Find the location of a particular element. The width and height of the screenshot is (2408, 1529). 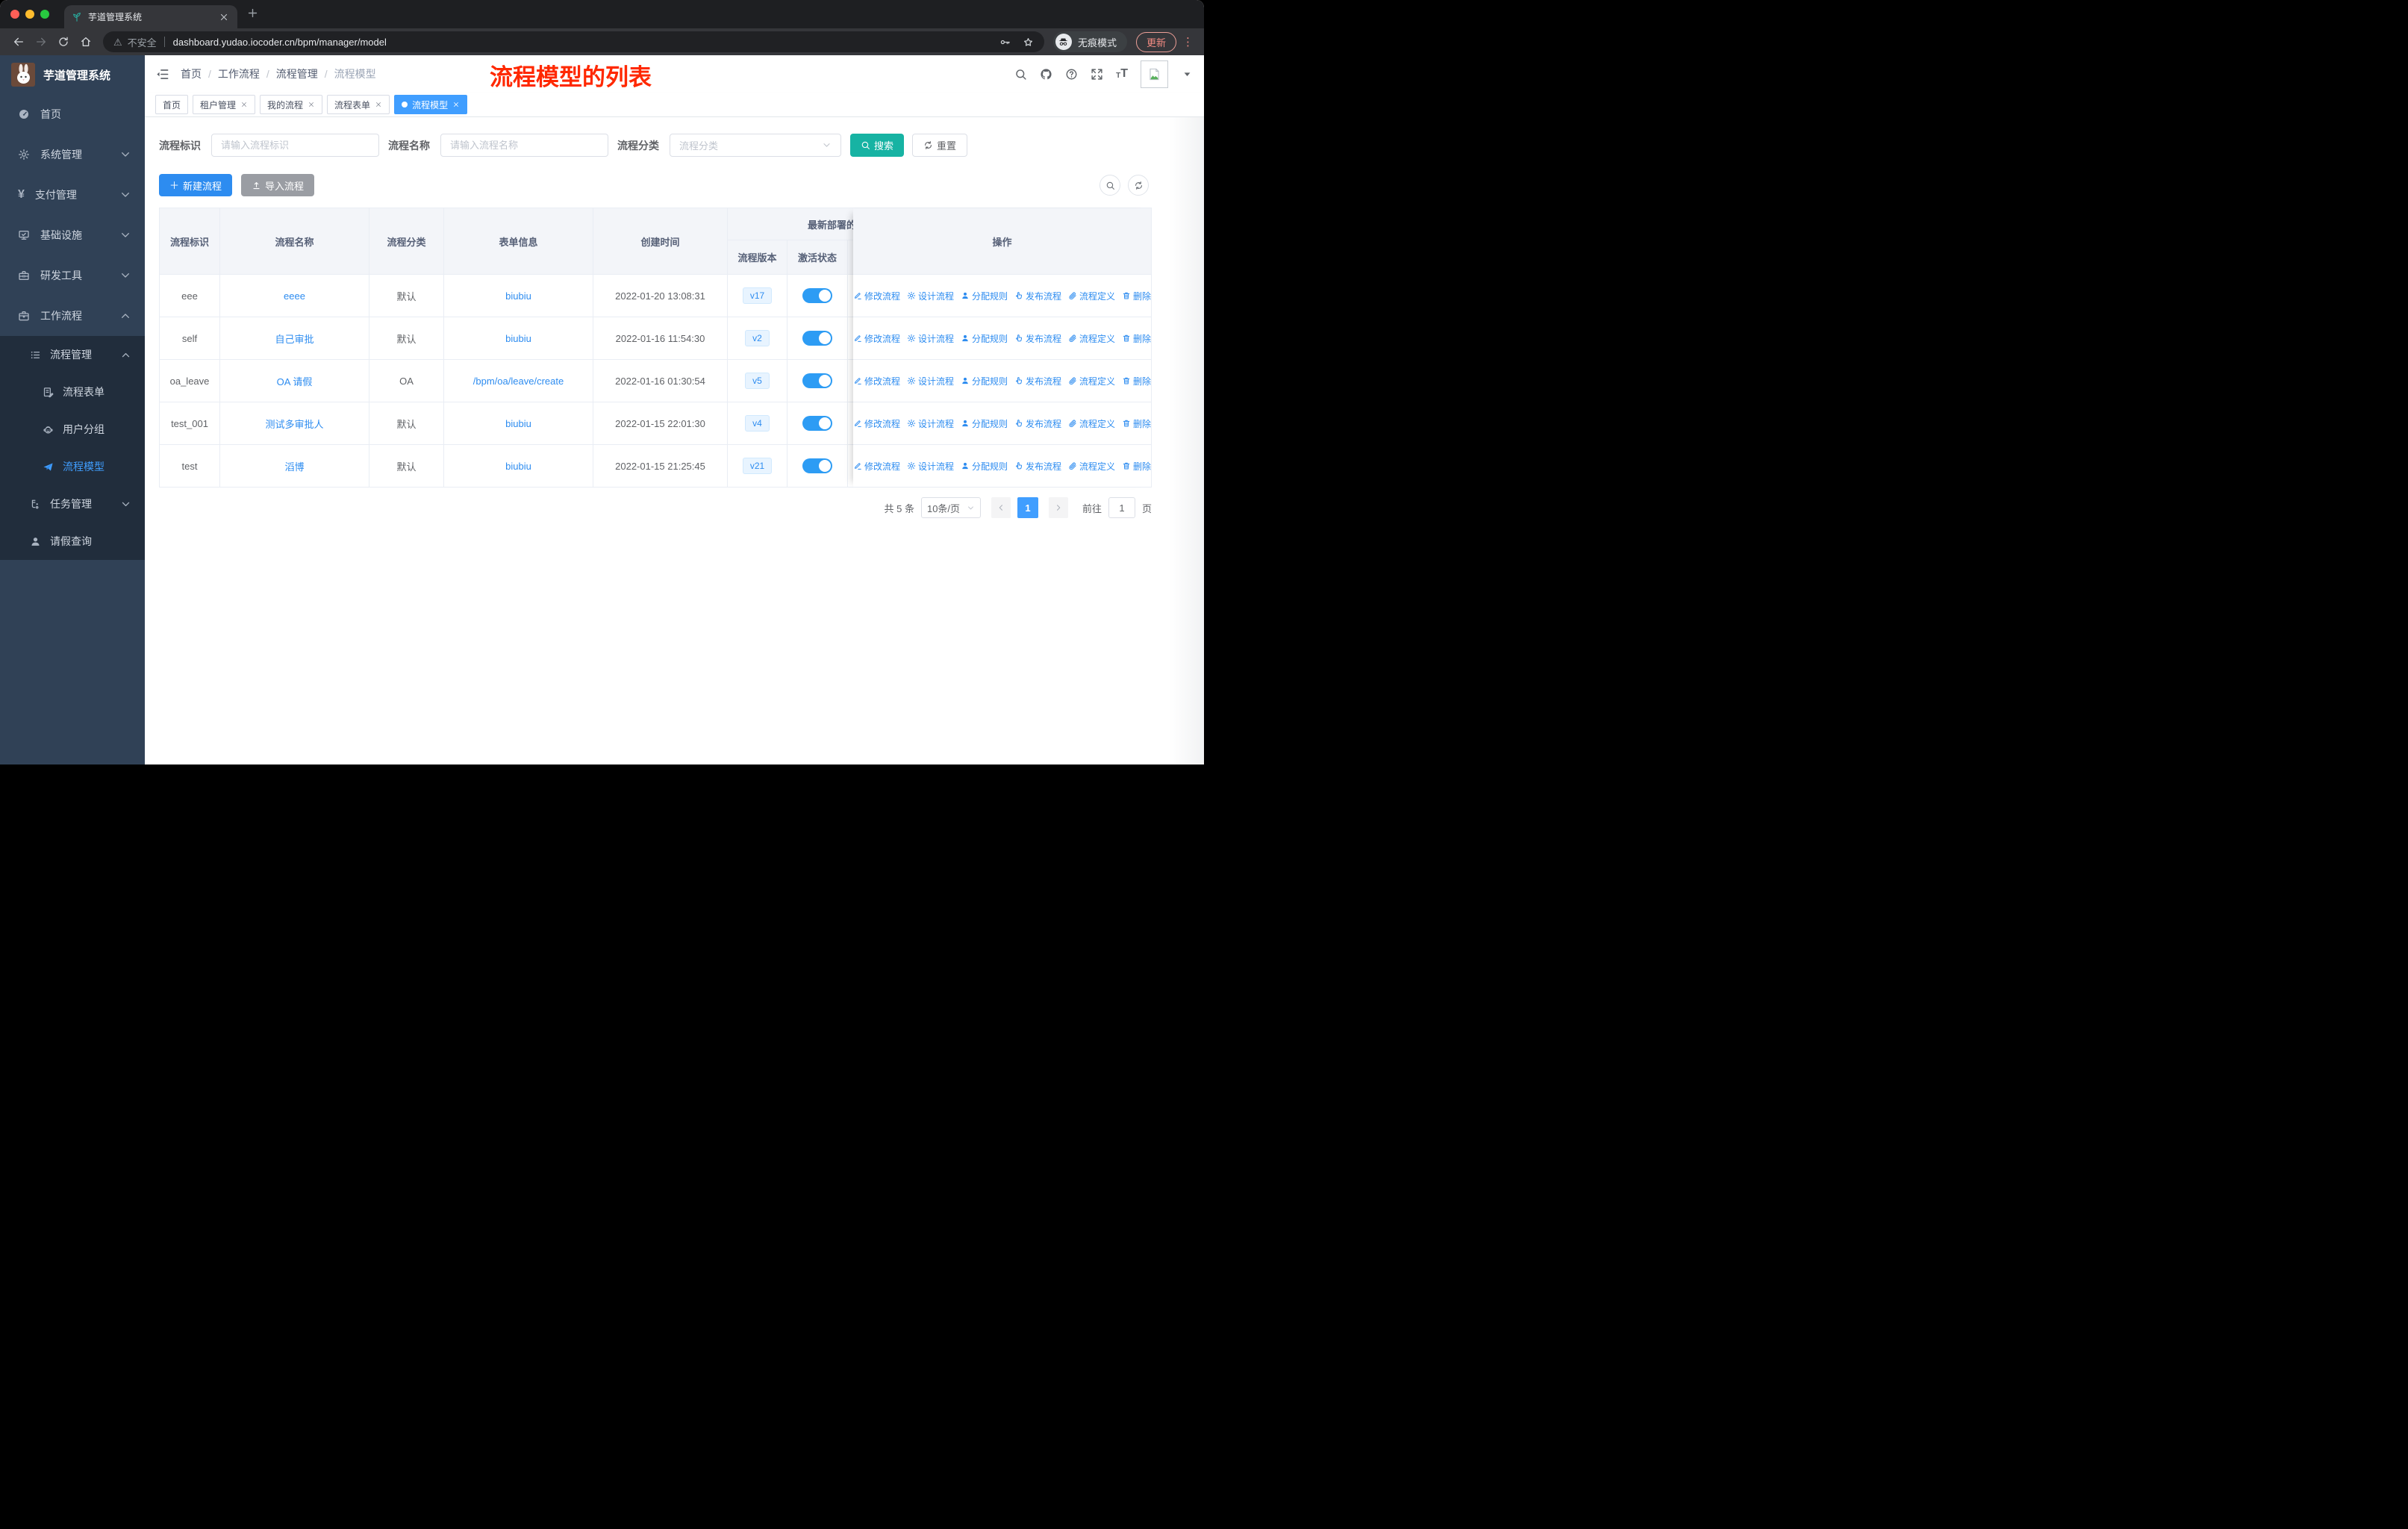

bookmark-star-icon is located at coordinates (1028, 42).